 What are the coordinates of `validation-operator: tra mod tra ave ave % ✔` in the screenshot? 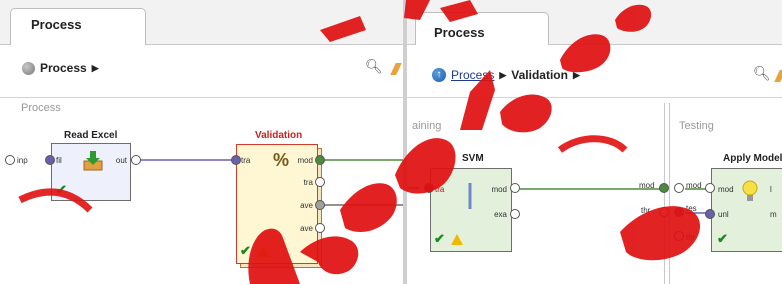 It's located at (277, 204).